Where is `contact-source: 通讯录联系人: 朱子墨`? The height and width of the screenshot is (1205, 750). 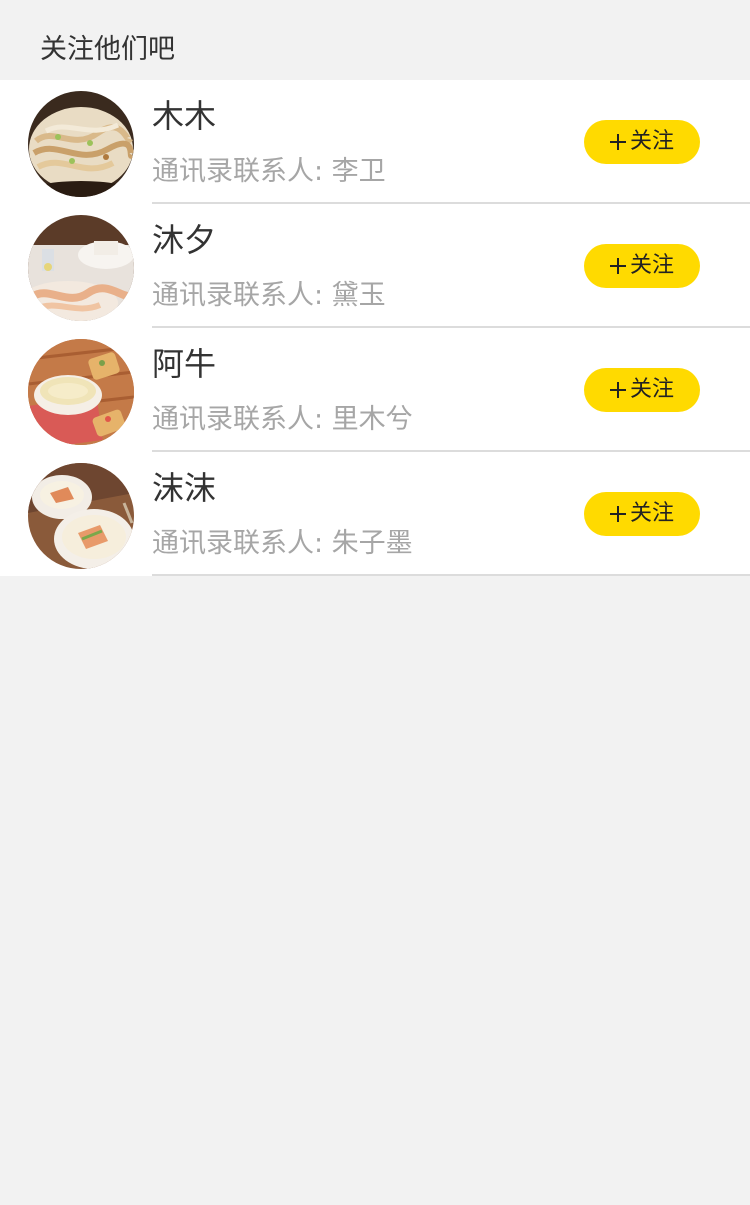
contact-source: 通讯录联系人: 朱子墨 is located at coordinates (282, 543).